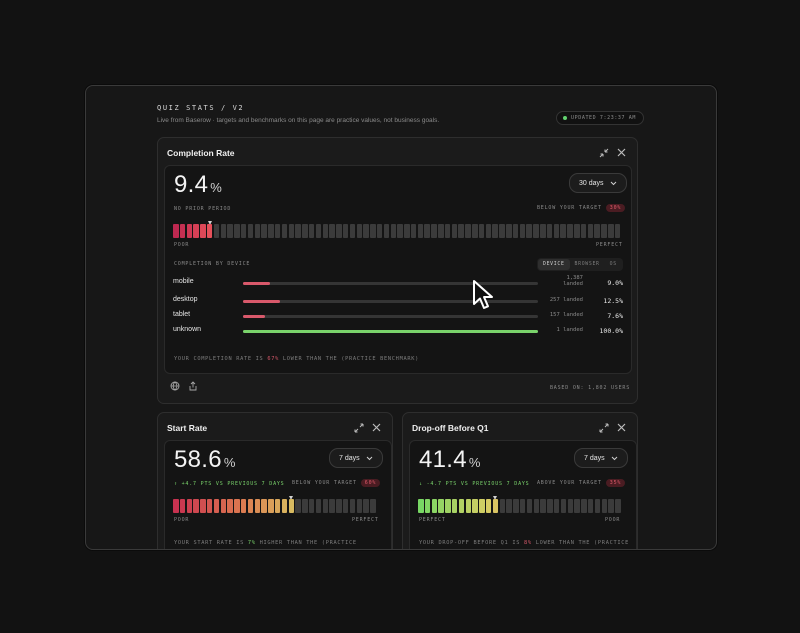 This screenshot has height=633, width=800. Describe the element at coordinates (398, 302) in the screenshot. I see `device-row-desktop: desktop 257 landed 12.5%` at that location.